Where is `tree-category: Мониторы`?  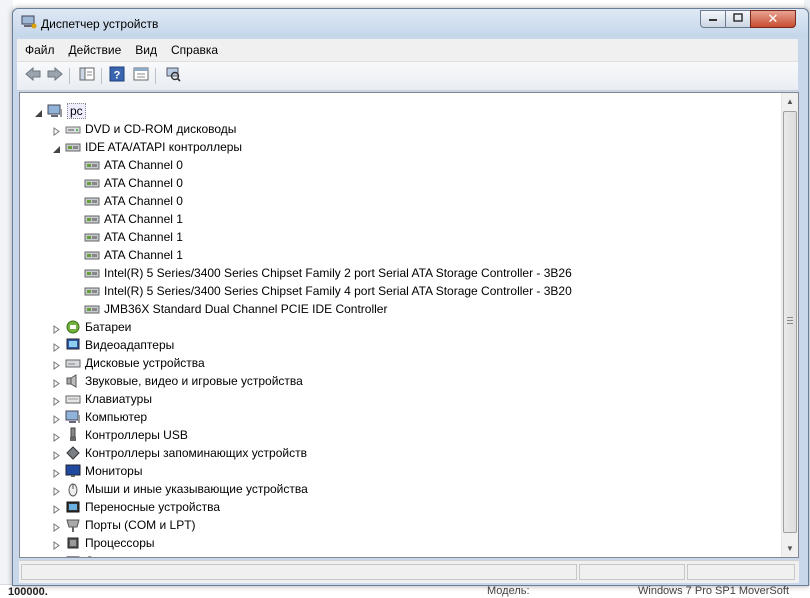 tree-category: Мониторы is located at coordinates (97, 471).